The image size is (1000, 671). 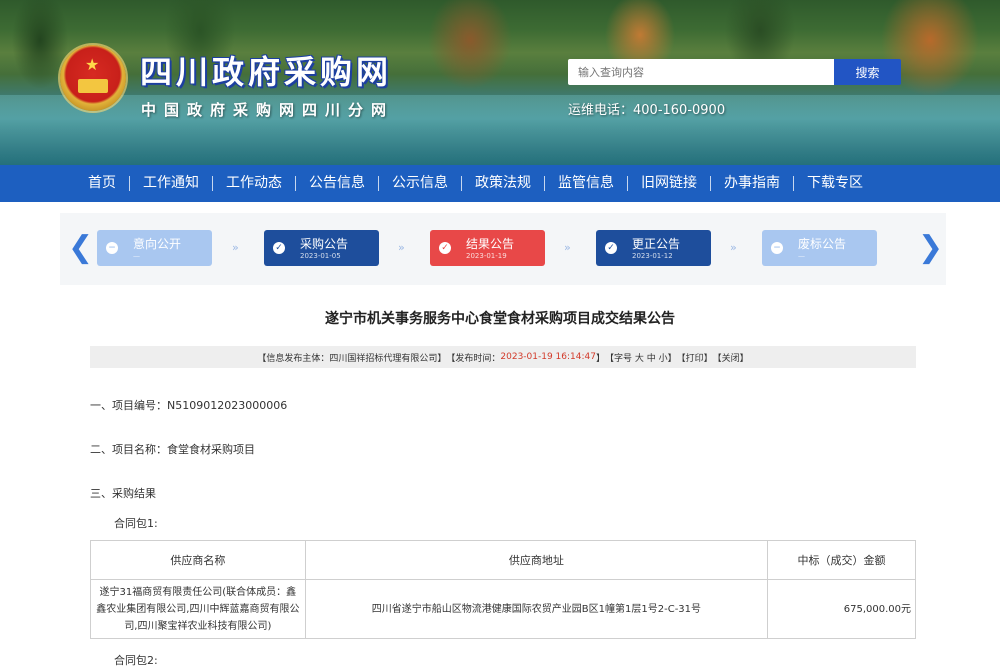 What do you see at coordinates (123, 493) in the screenshot?
I see `result-heading: 三、采购结果` at bounding box center [123, 493].